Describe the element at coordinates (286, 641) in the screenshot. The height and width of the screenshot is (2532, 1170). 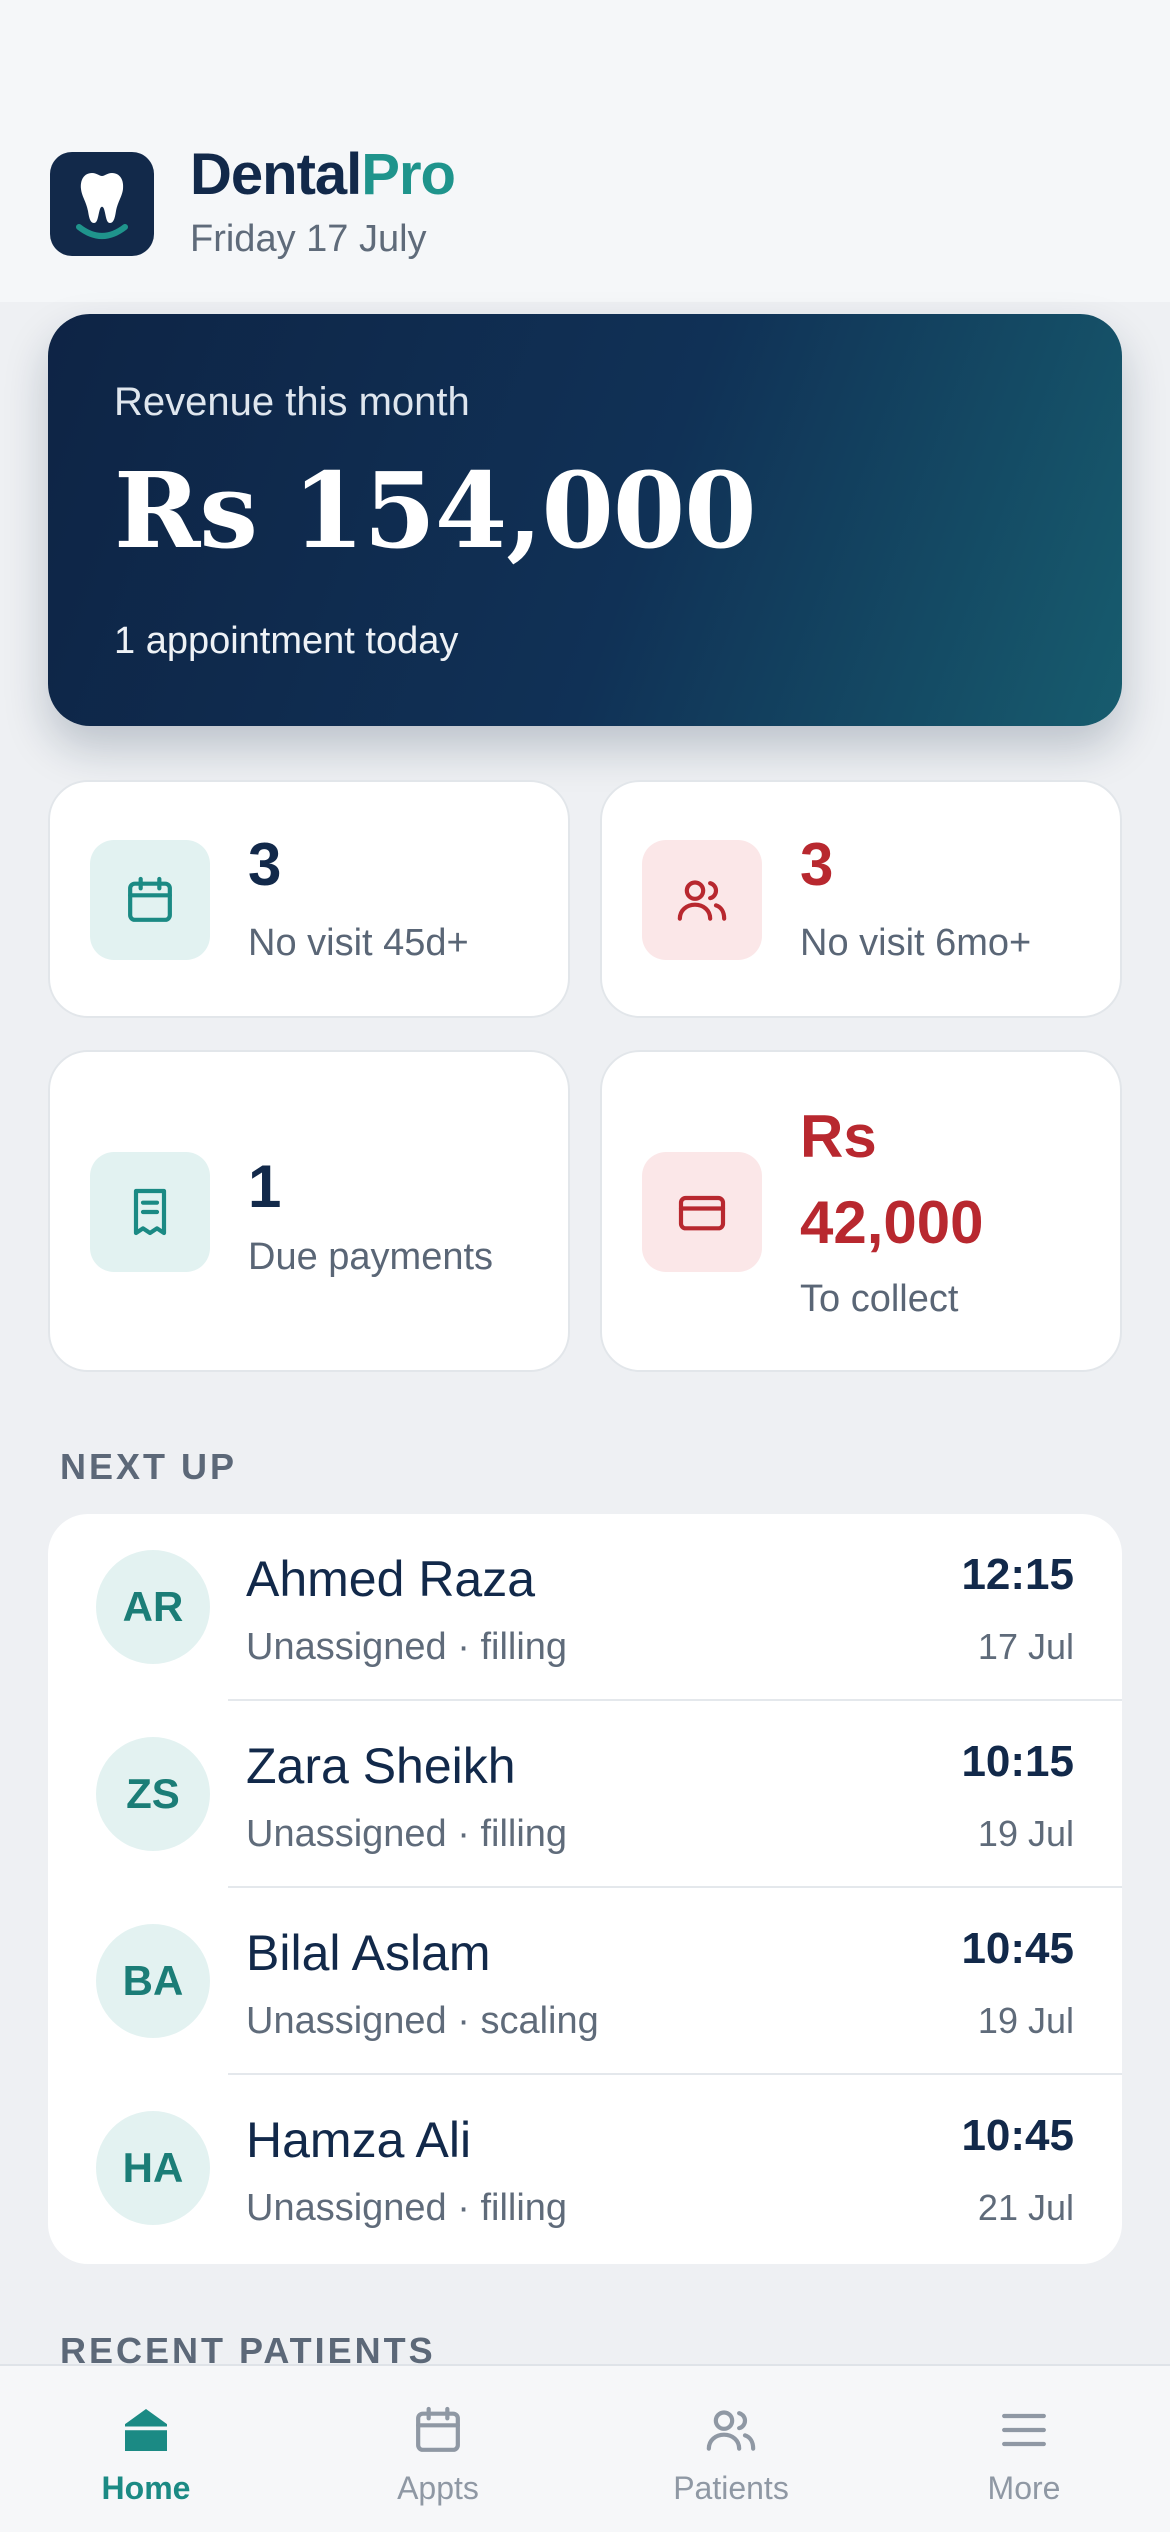
I see `appointments-today: 1 appointment today` at that location.